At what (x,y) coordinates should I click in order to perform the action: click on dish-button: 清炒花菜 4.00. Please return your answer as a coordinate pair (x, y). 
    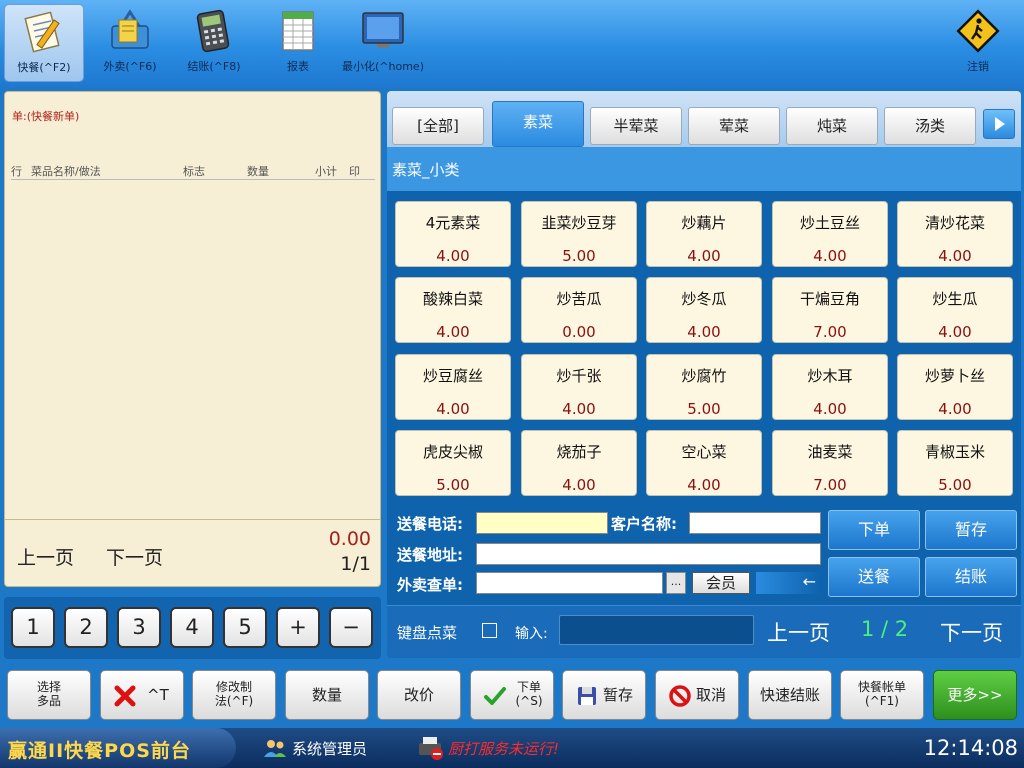
    Looking at the image, I should click on (955, 234).